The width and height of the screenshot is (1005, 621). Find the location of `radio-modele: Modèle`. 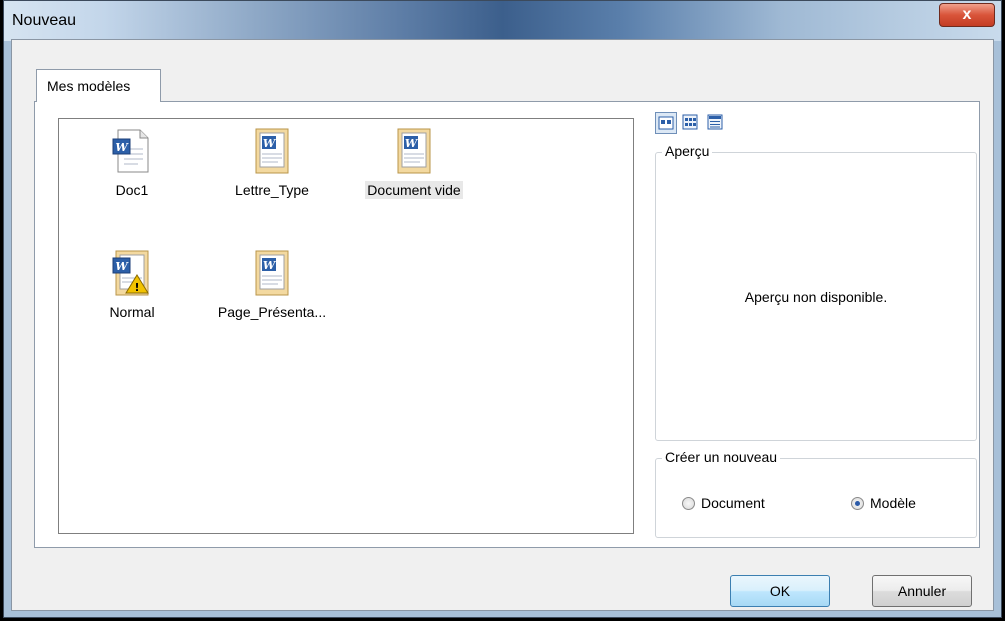

radio-modele: Modèle is located at coordinates (883, 503).